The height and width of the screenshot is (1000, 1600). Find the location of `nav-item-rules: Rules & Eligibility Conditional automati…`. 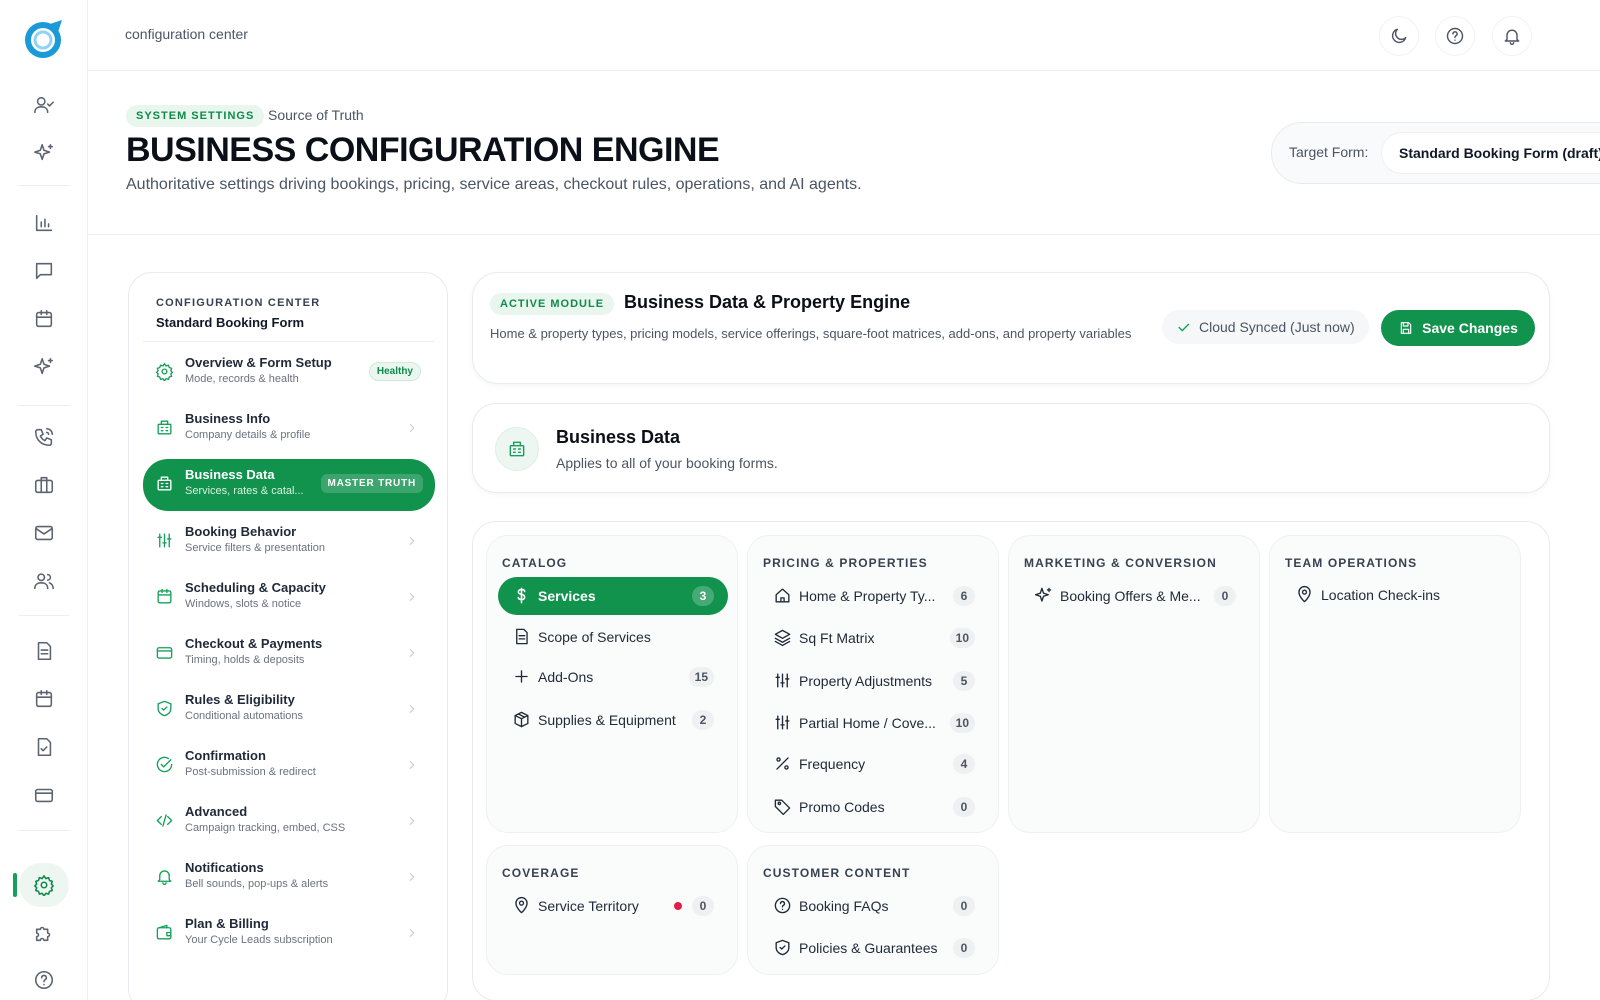

nav-item-rules: Rules & Eligibility Conditional automati… is located at coordinates (289, 709).